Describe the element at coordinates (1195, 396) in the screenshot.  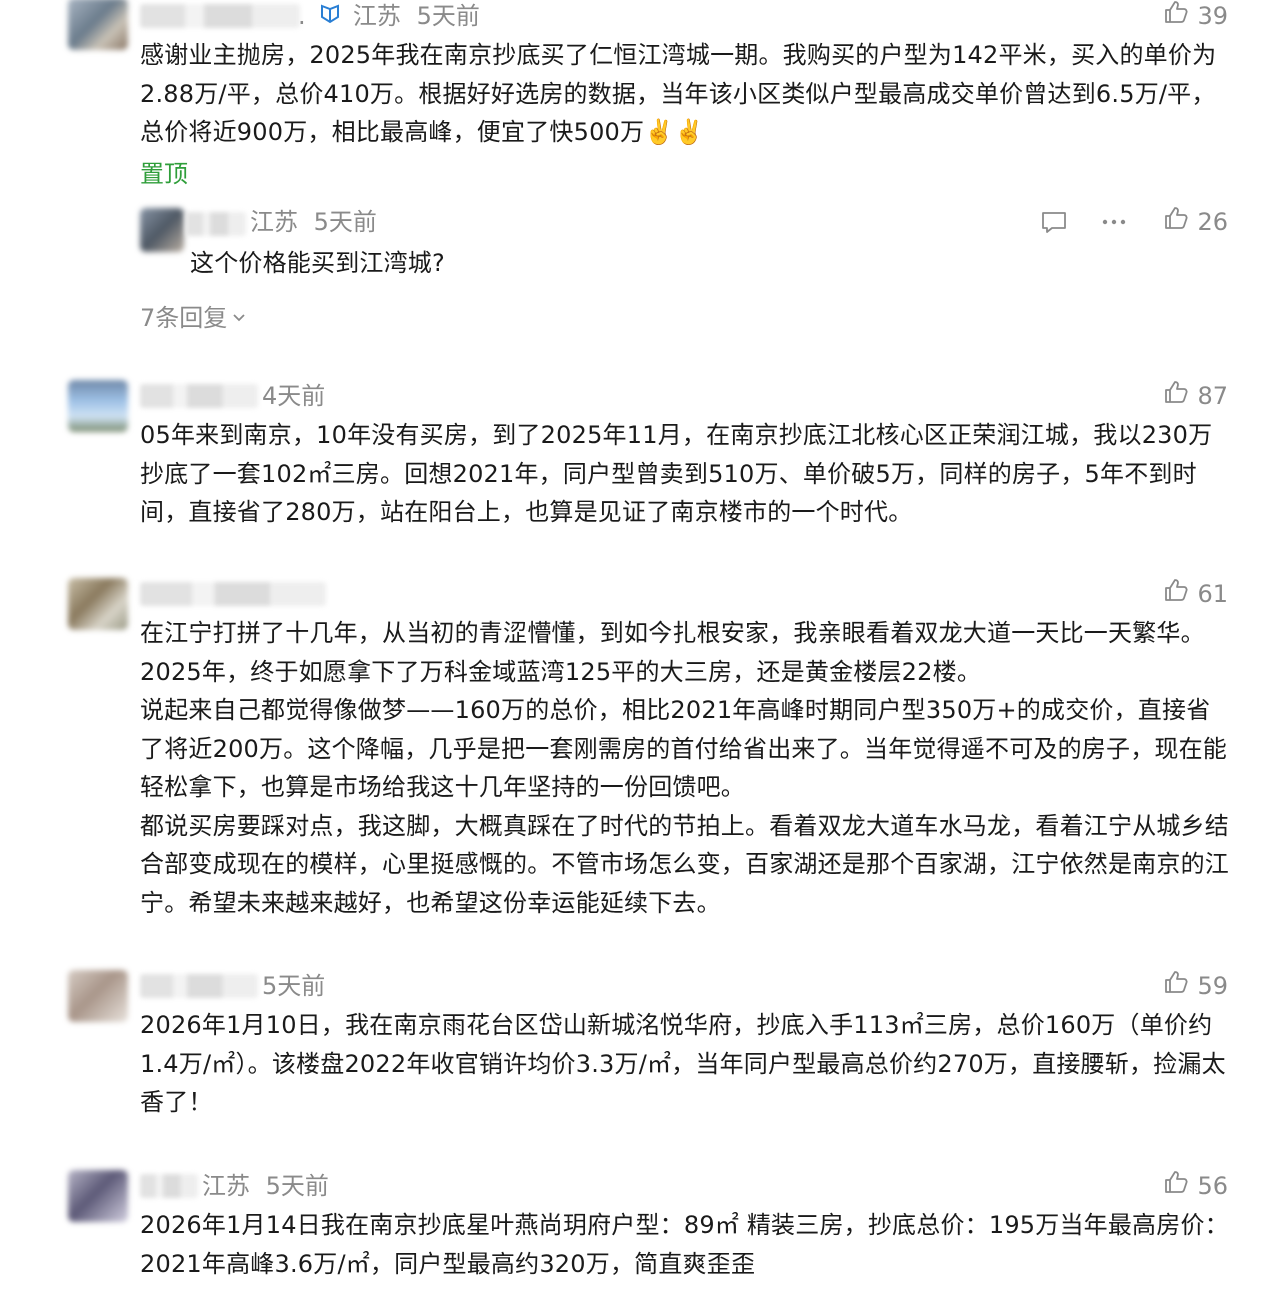
I see `like-button: 87` at that location.